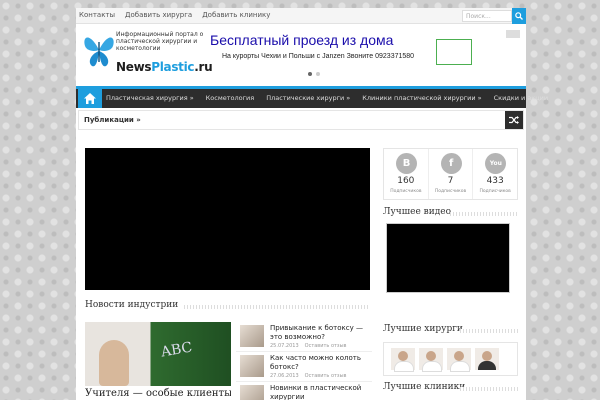  Describe the element at coordinates (132, 305) in the screenshot. I see `section-title-industry-news: Новости индустрии` at that location.